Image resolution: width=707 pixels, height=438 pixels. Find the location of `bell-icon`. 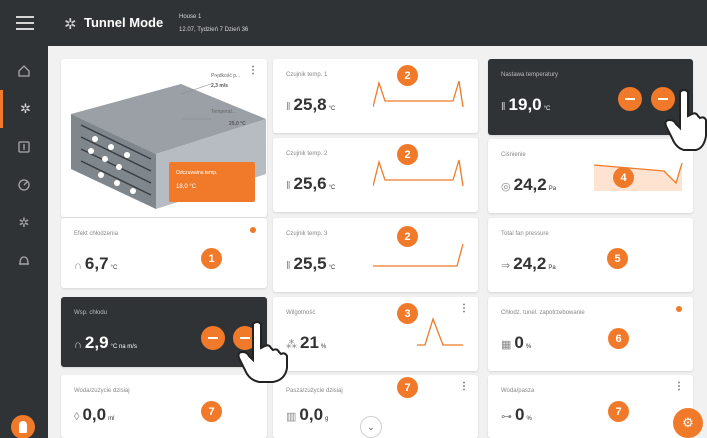

bell-icon is located at coordinates (24, 260).